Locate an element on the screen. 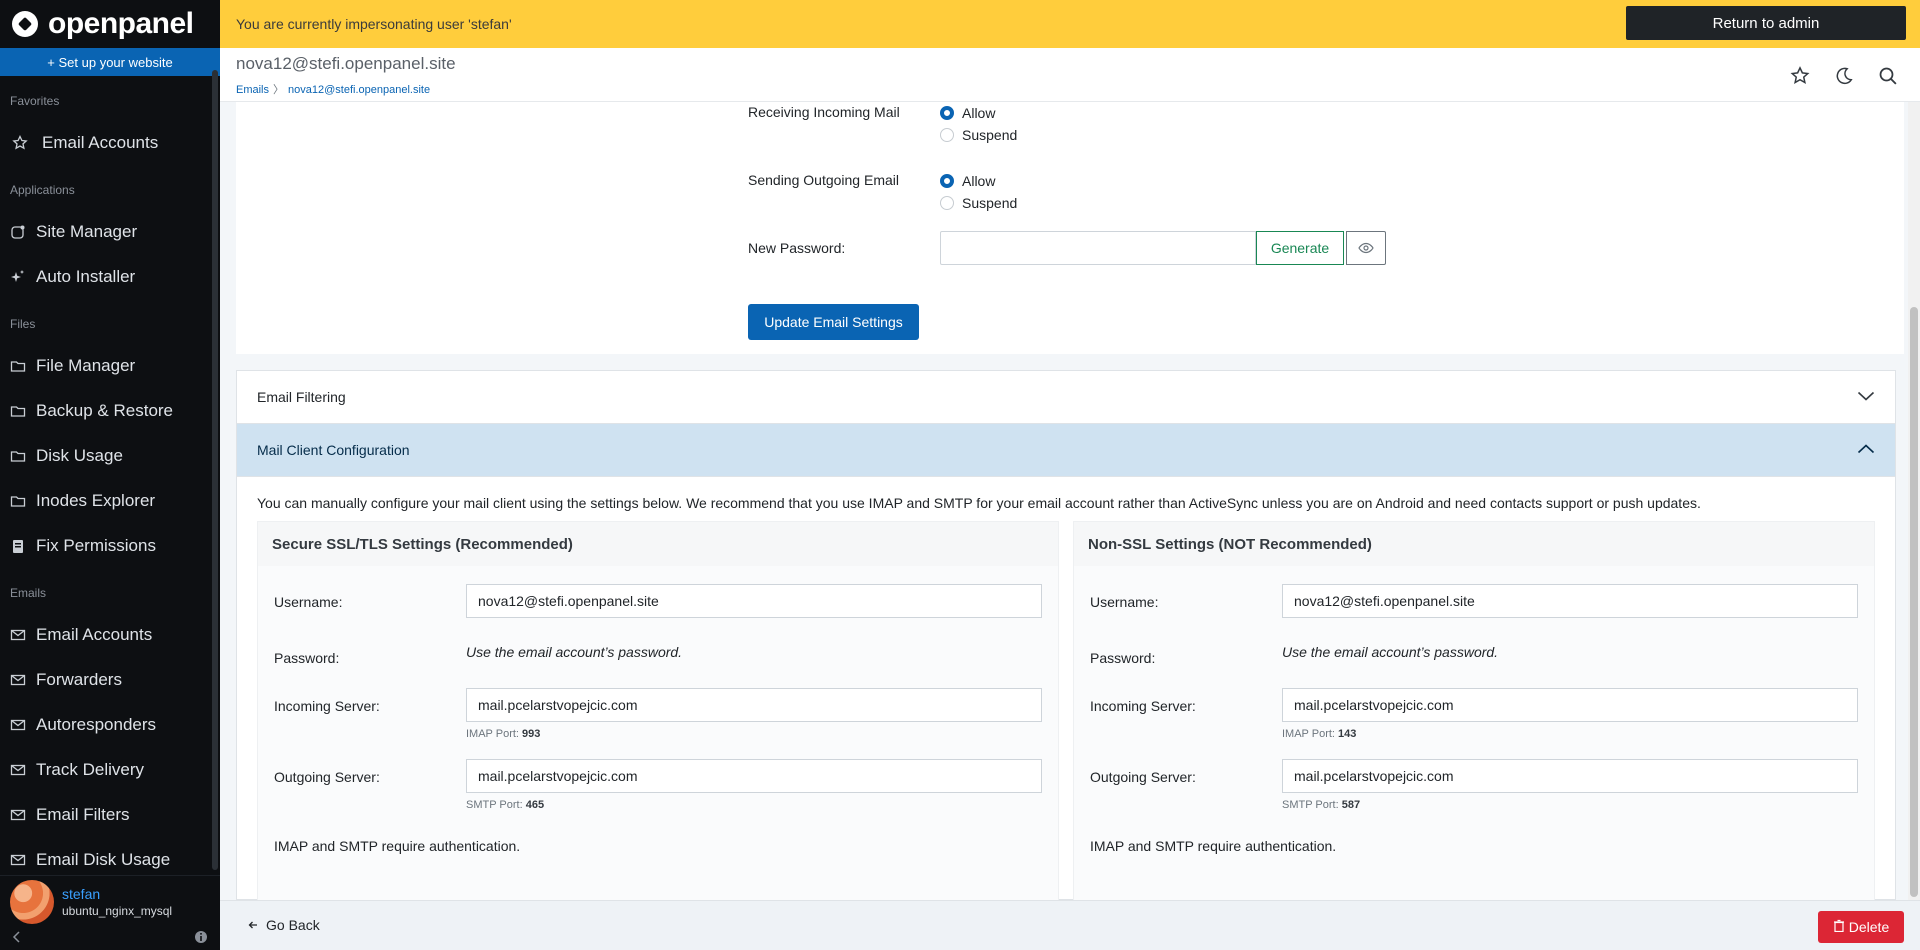 Image resolution: width=1920 pixels, height=950 pixels. ssl-password-text: Use the email account’s password. is located at coordinates (574, 652).